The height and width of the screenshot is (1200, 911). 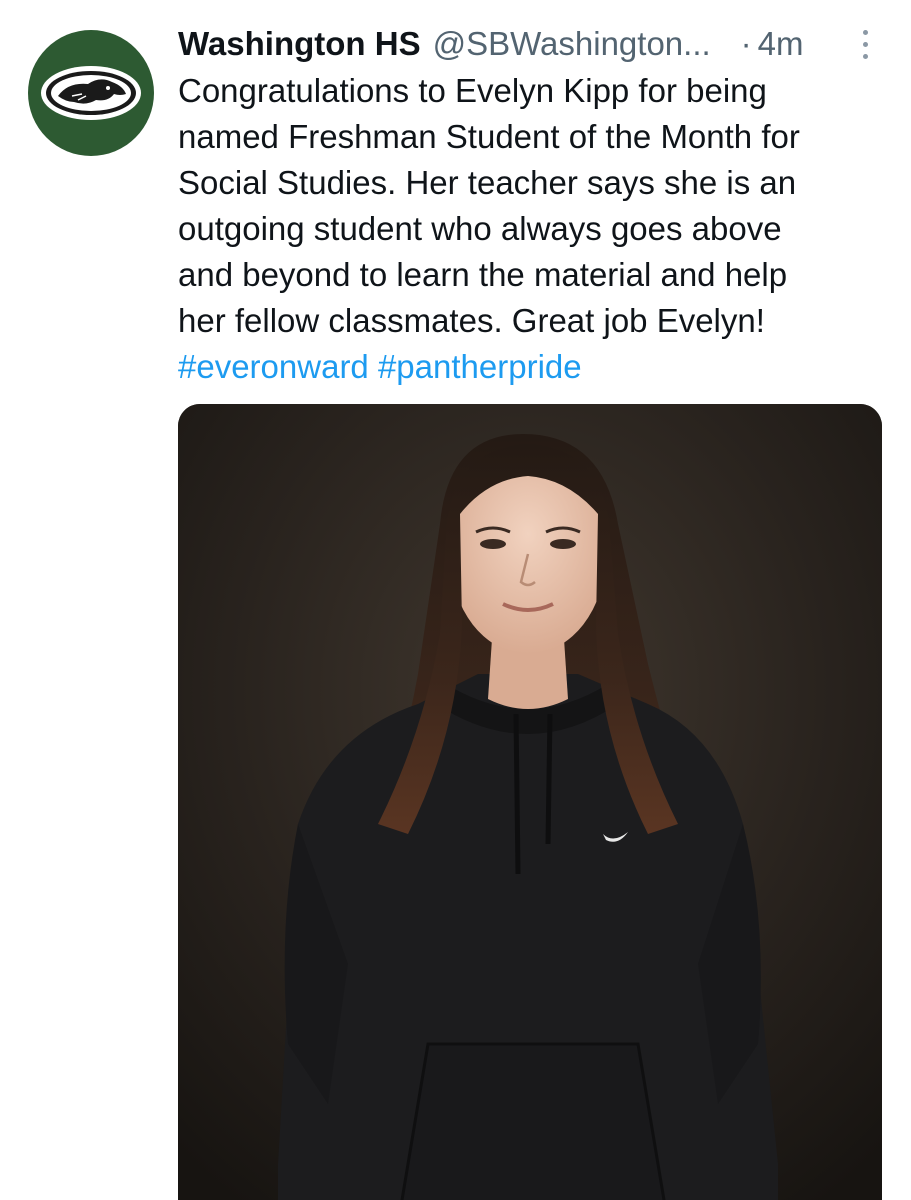 I want to click on tweet-text-line: her fellow classmates. Great job Evelyn!, so click(x=471, y=320).